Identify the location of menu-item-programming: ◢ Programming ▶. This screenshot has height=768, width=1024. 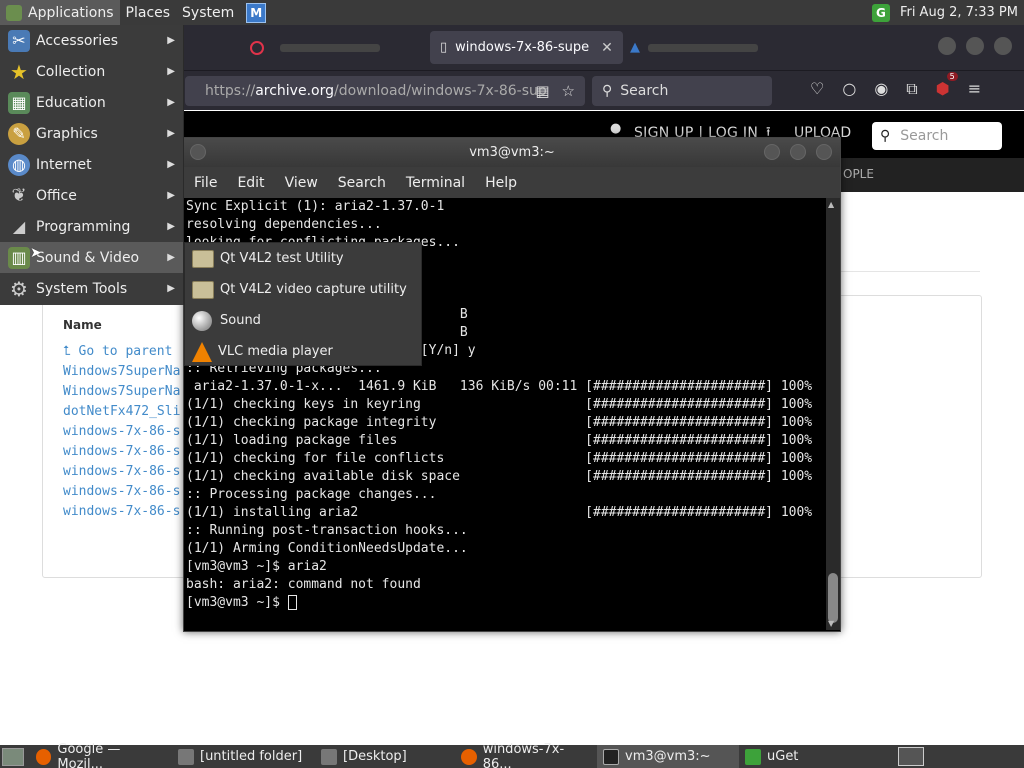
(91, 226).